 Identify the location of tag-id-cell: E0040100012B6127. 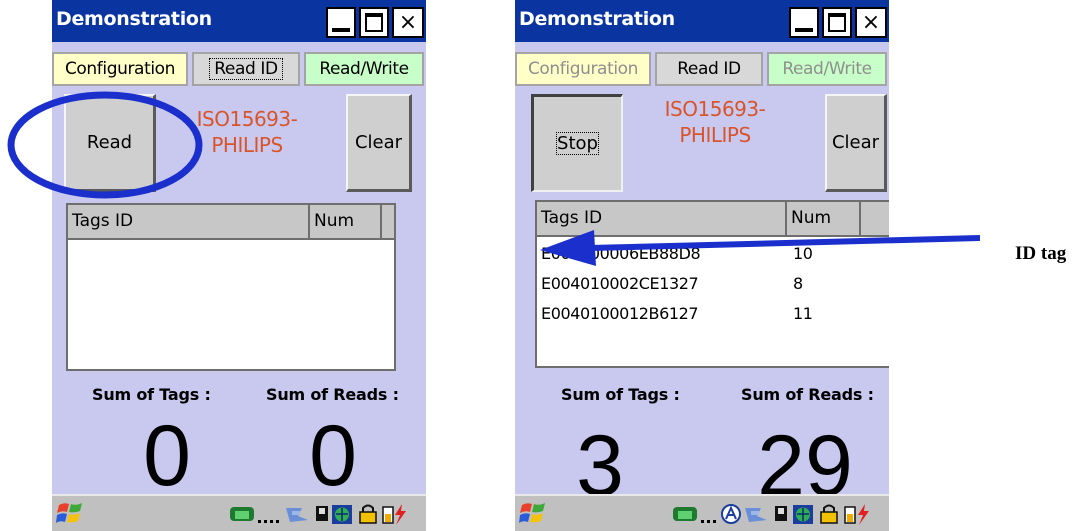
(620, 313).